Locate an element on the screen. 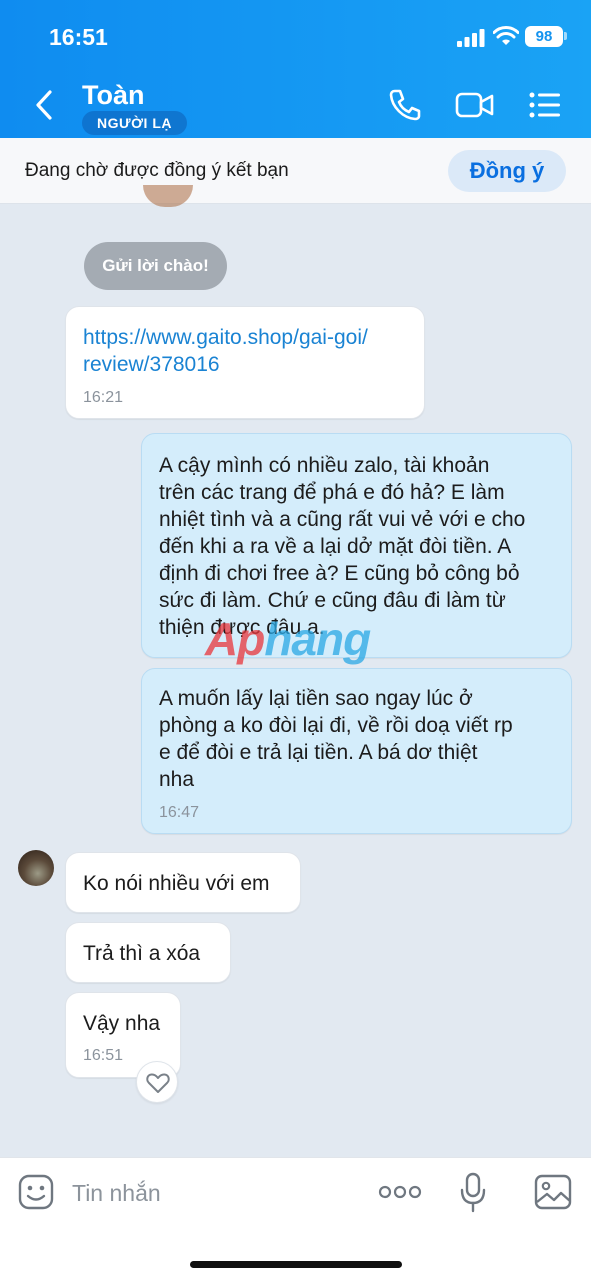 The width and height of the screenshot is (591, 1280). friend-request-bar: Đang chờ được đồng ý kết bạn Đồng ý is located at coordinates (295, 171).